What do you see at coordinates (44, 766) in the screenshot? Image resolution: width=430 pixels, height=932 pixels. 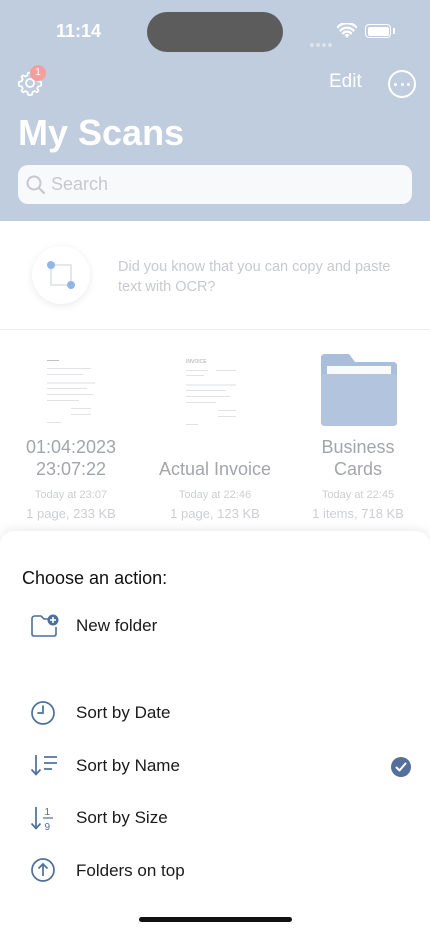 I see `sort-name-icon` at bounding box center [44, 766].